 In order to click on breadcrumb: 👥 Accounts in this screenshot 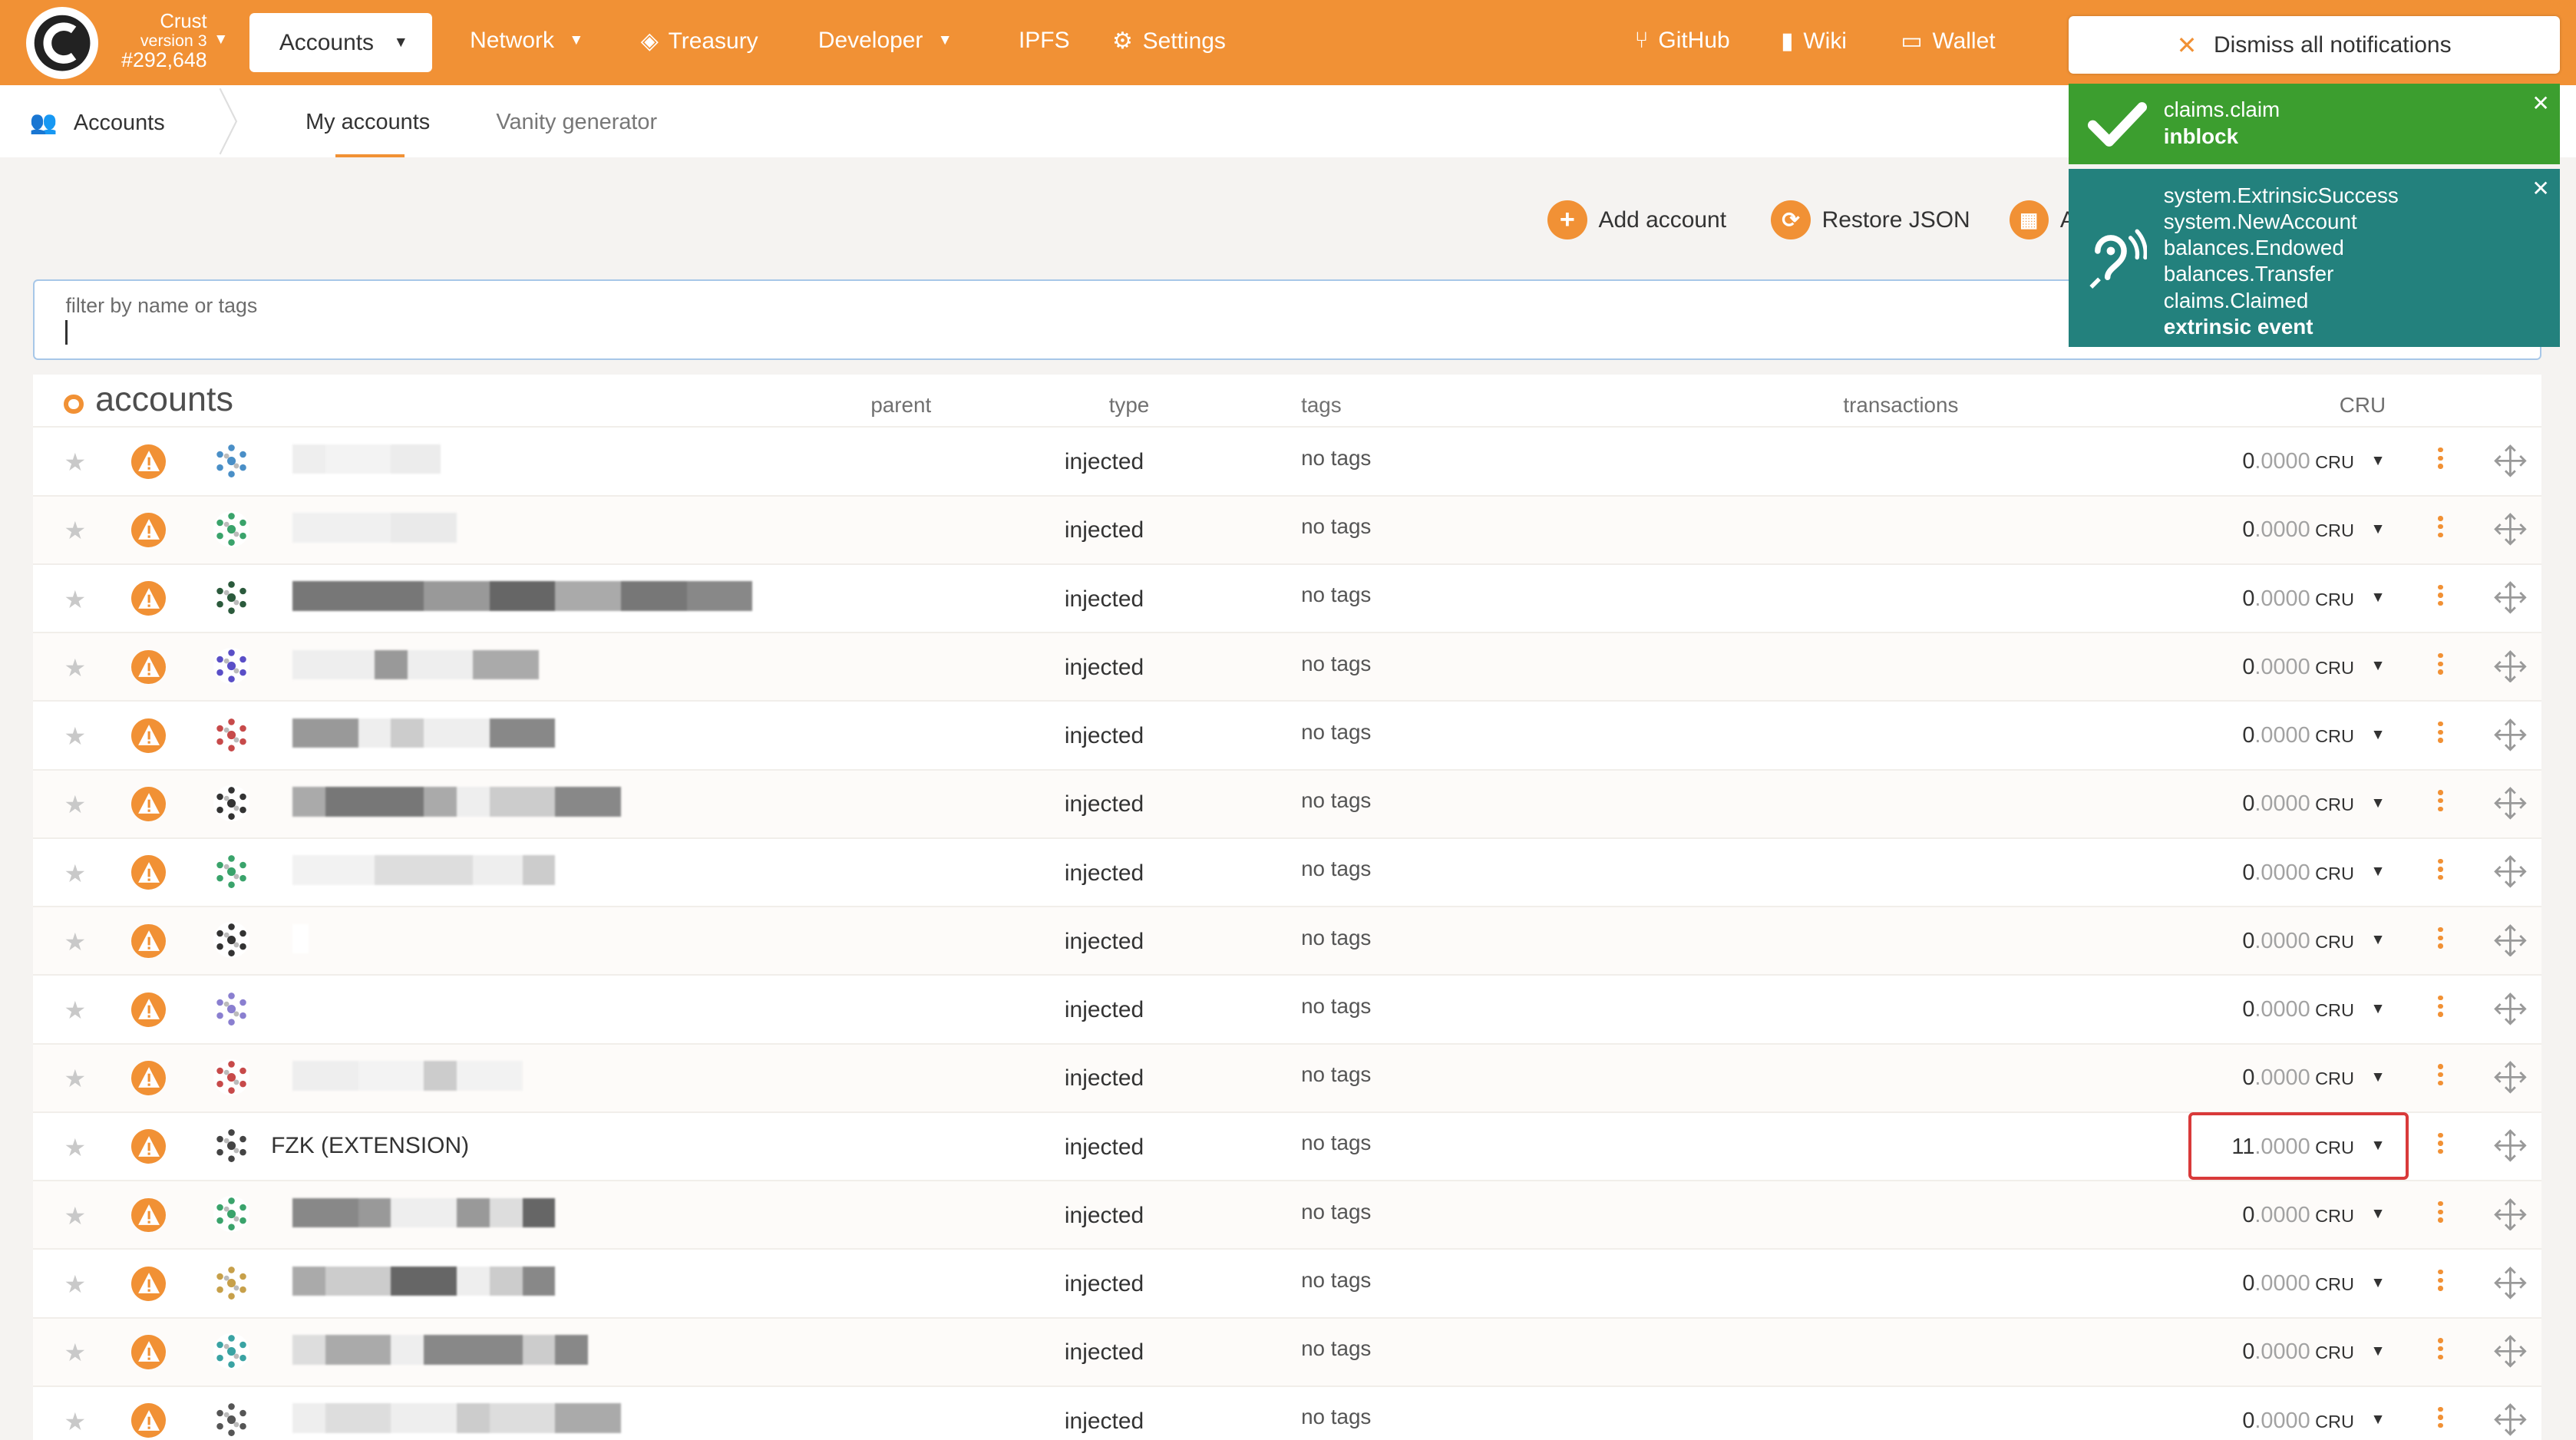, I will do `click(97, 123)`.